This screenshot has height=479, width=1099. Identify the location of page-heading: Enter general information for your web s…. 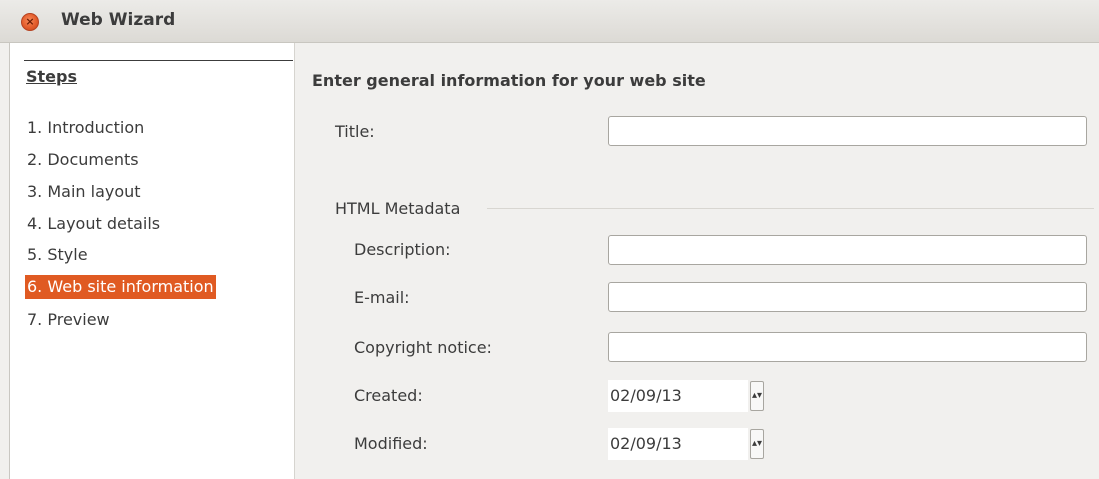
(509, 80).